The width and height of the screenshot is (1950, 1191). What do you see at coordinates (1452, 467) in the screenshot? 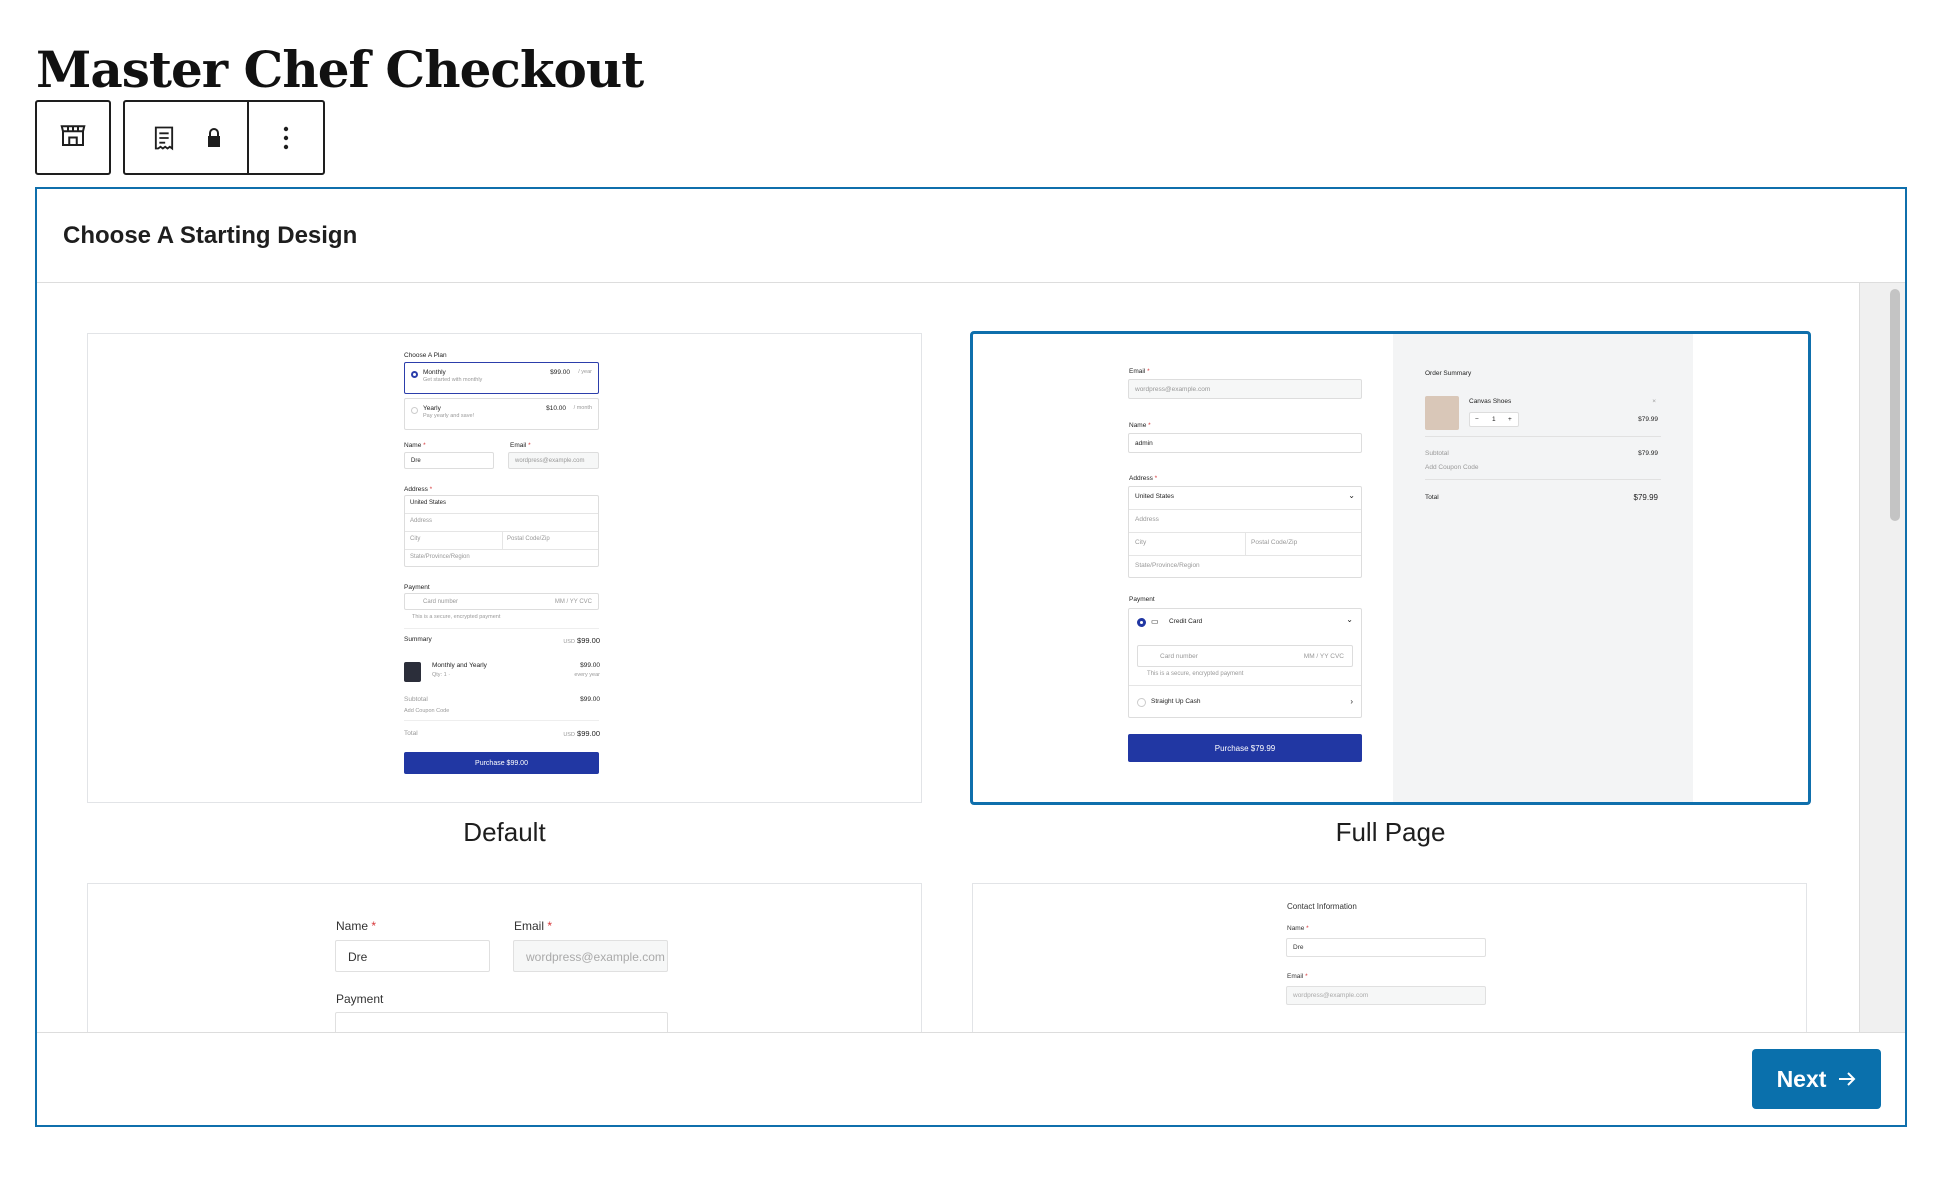
I see `fp-coupon-link: Add Coupon Code` at bounding box center [1452, 467].